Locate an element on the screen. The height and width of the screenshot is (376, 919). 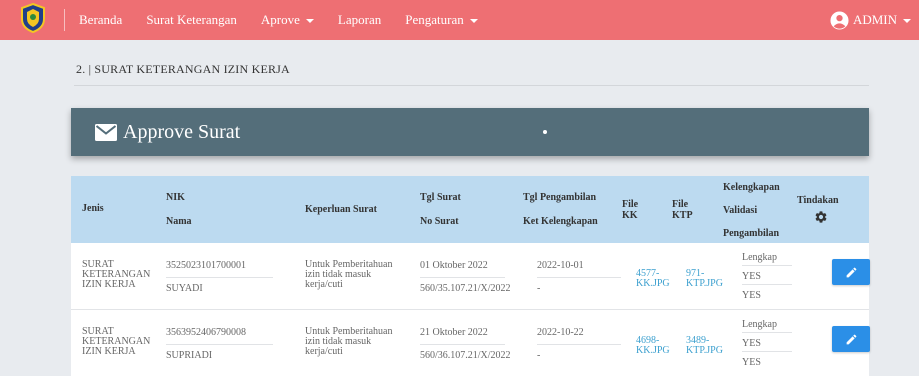
user-menu: ADMIN is located at coordinates (870, 20).